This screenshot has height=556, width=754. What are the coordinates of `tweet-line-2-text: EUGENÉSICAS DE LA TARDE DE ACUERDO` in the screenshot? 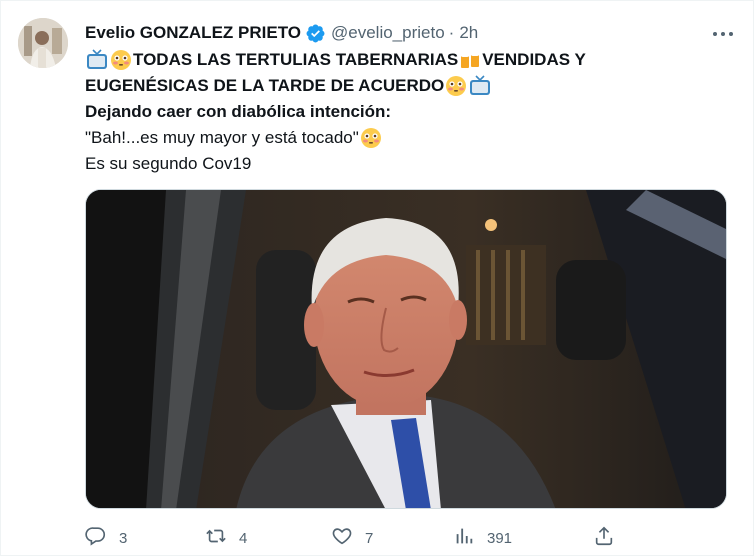 It's located at (265, 85).